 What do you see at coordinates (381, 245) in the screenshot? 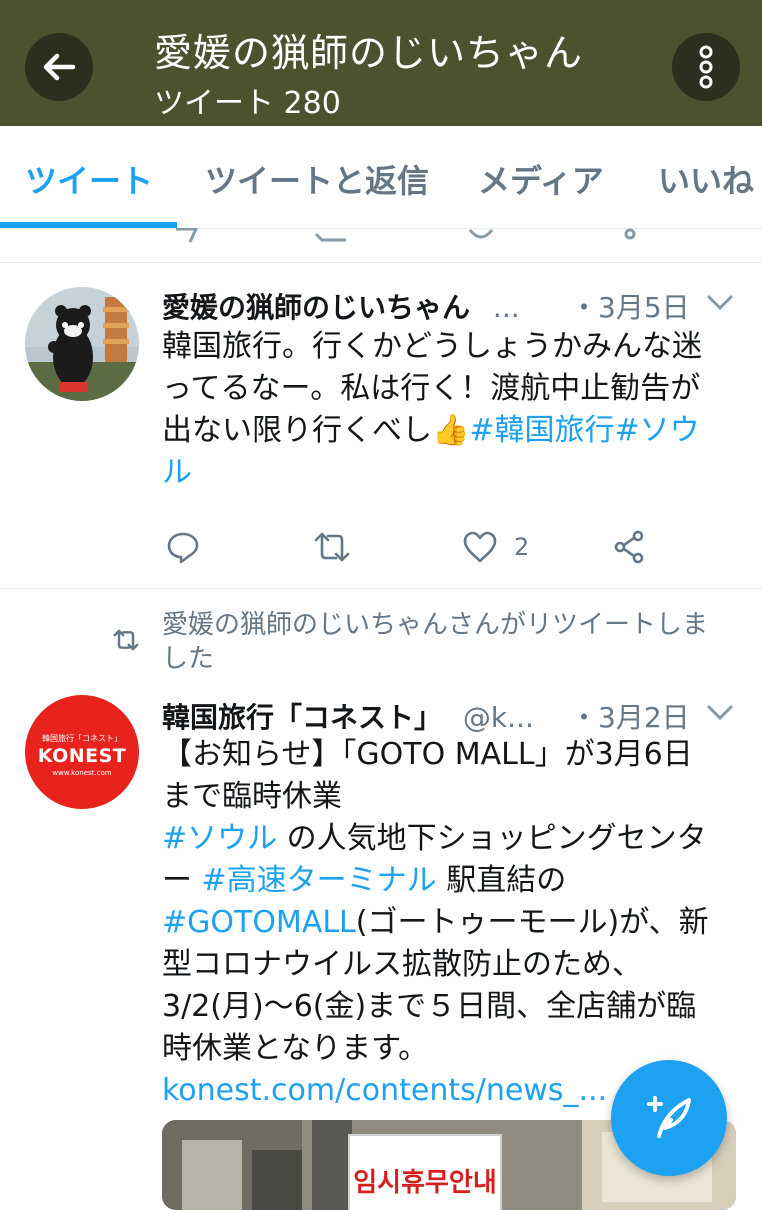
I see `previous-tweet-actions` at bounding box center [381, 245].